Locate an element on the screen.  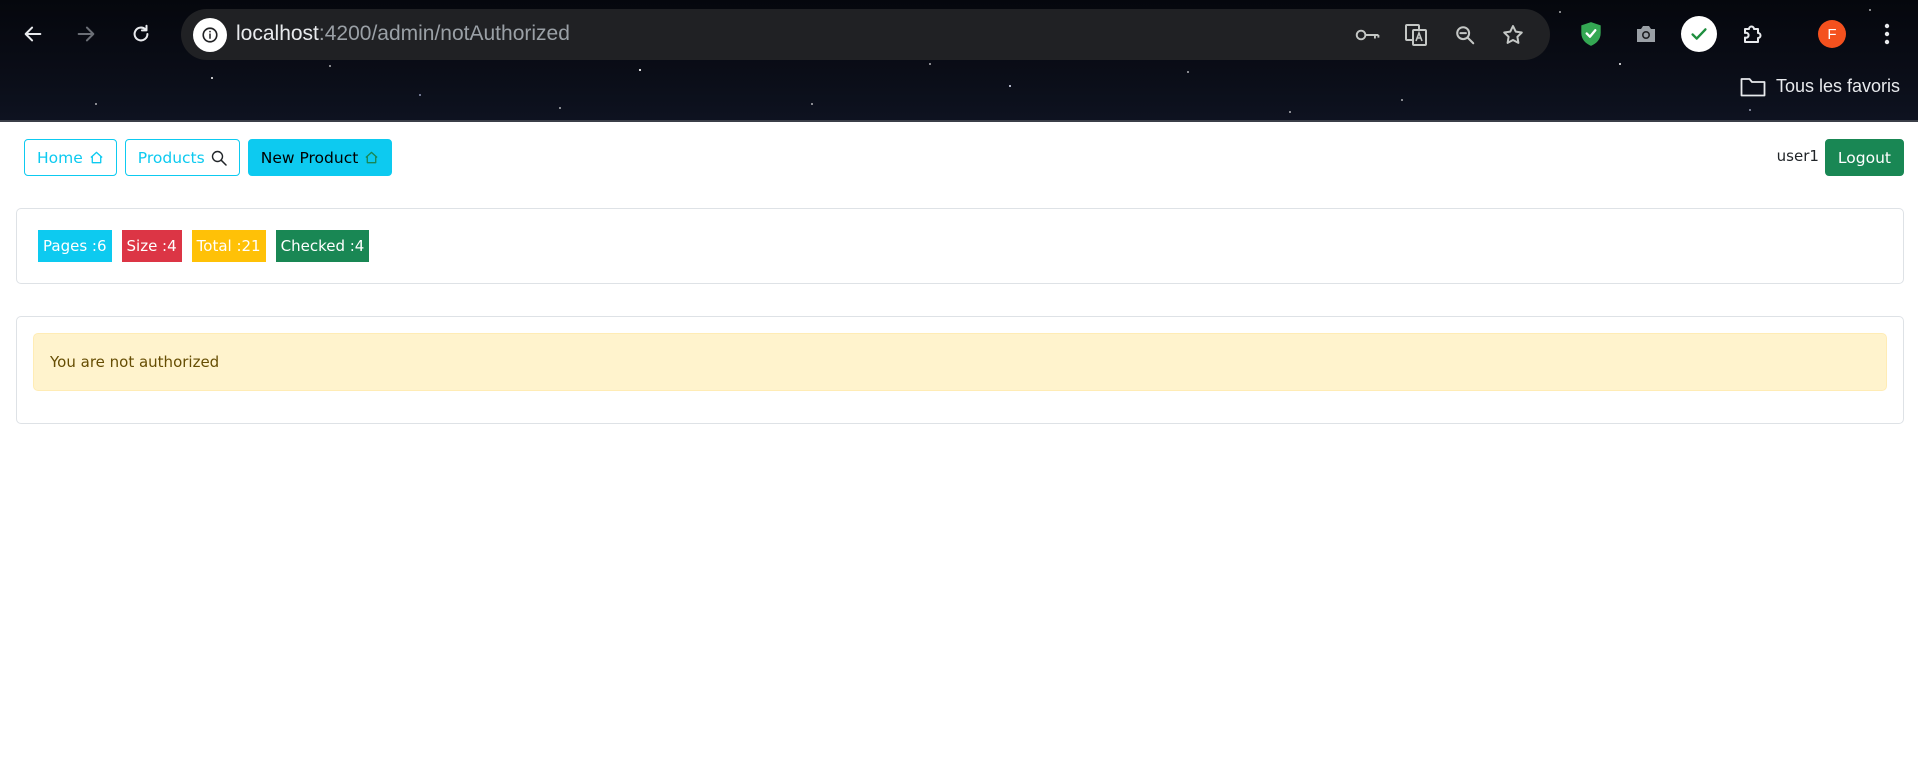
user-area: user1 Logout is located at coordinates (1840, 157).